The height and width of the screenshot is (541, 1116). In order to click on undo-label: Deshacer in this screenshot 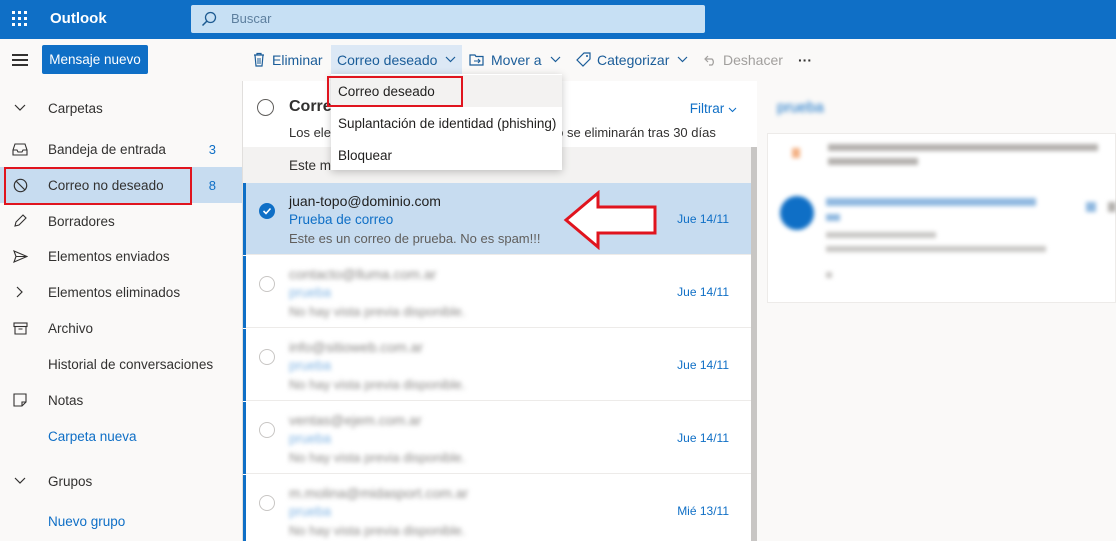, I will do `click(753, 59)`.